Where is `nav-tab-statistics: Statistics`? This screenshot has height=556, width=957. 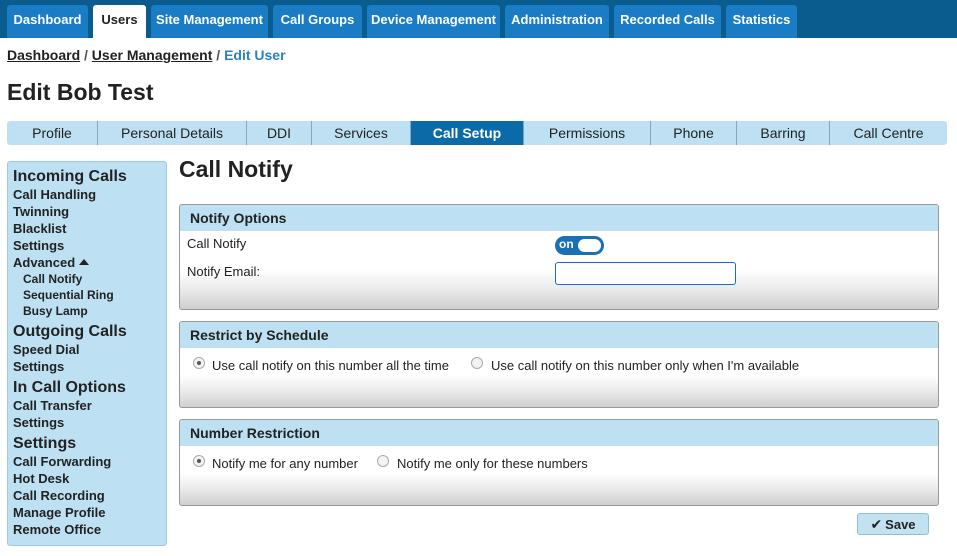 nav-tab-statistics: Statistics is located at coordinates (761, 21).